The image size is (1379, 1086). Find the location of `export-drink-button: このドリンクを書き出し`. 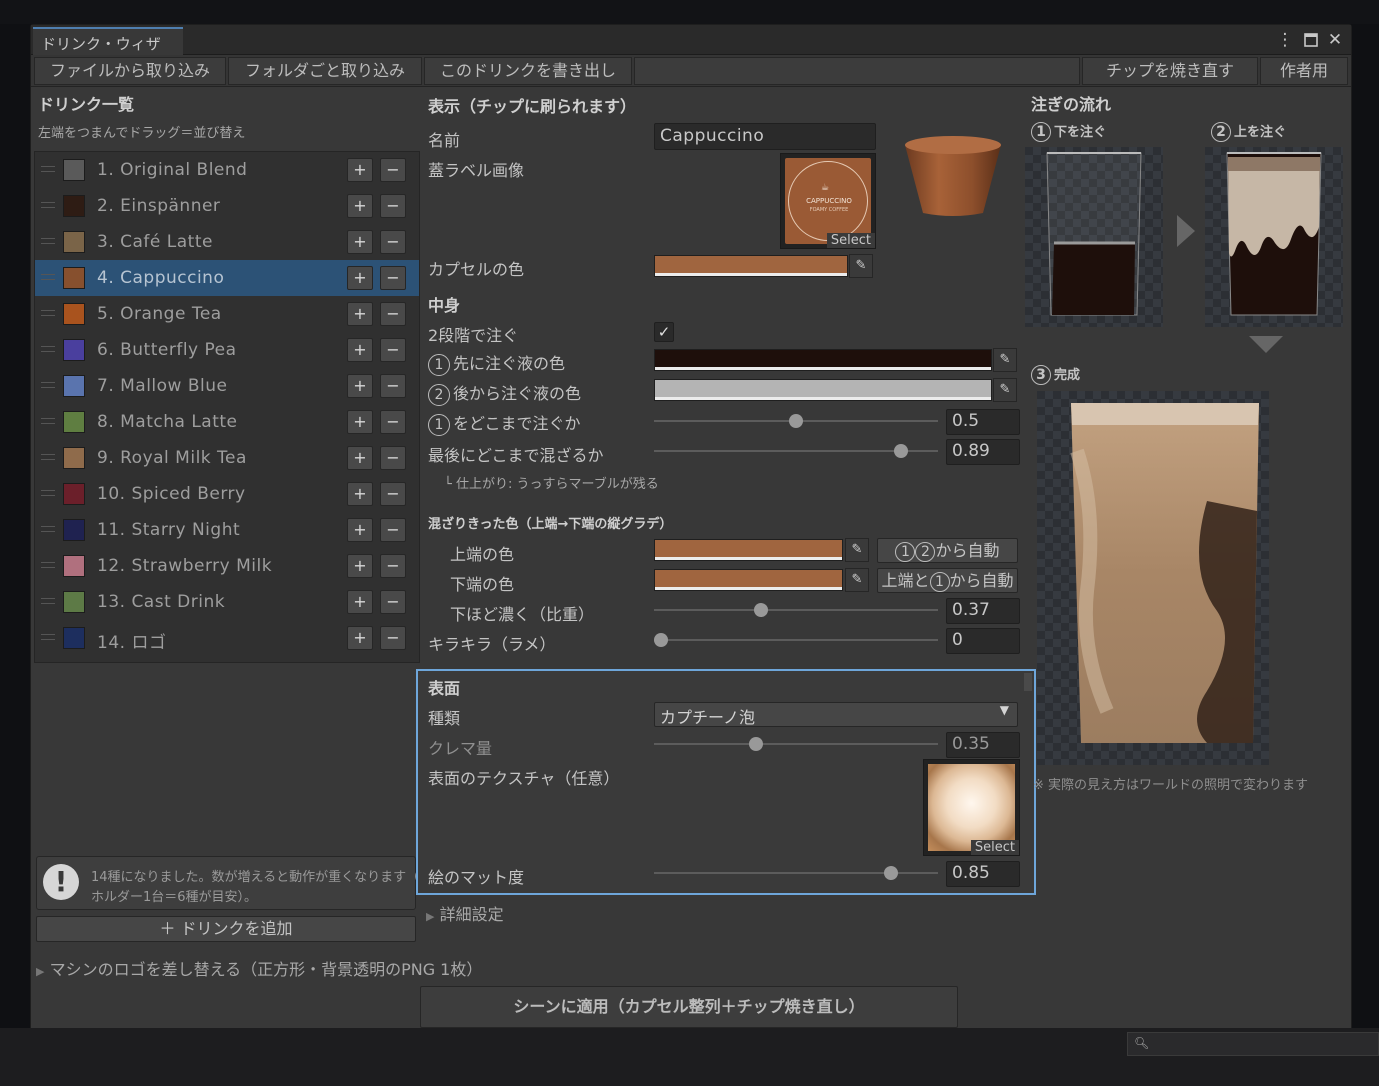

export-drink-button: このドリンクを書き出し is located at coordinates (528, 71).